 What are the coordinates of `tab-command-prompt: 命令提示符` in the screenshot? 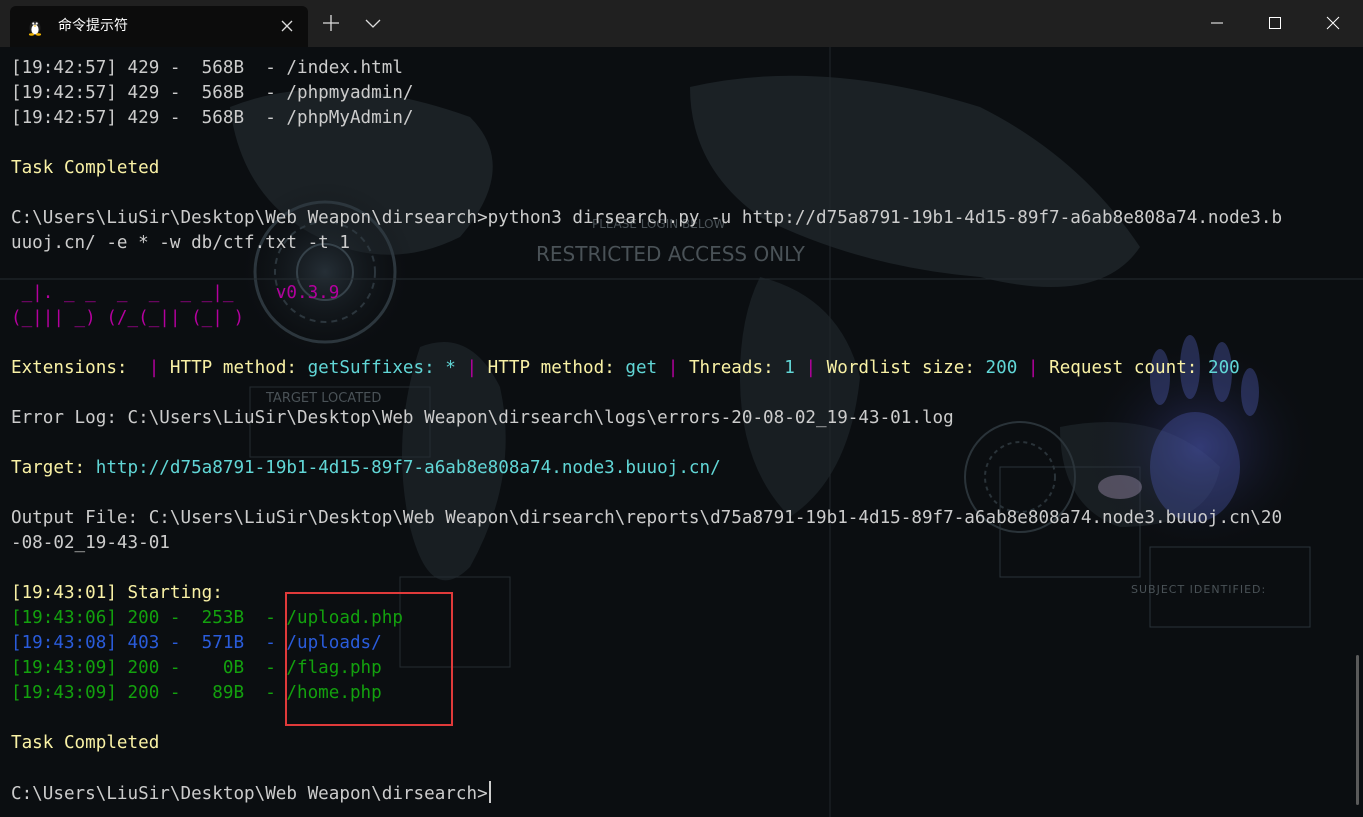 It's located at (159, 26).